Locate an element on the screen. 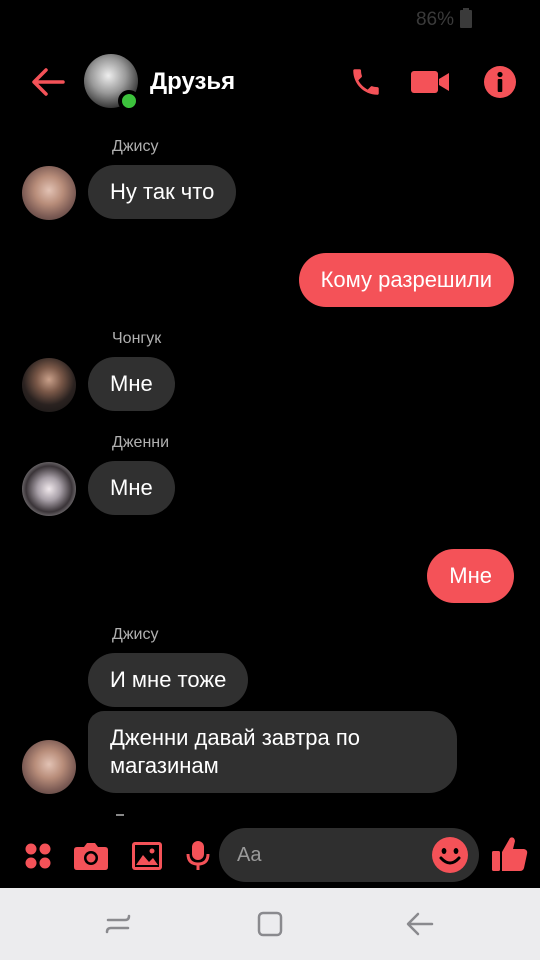 The image size is (540, 960). status-bar: 86% is located at coordinates (270, 20).